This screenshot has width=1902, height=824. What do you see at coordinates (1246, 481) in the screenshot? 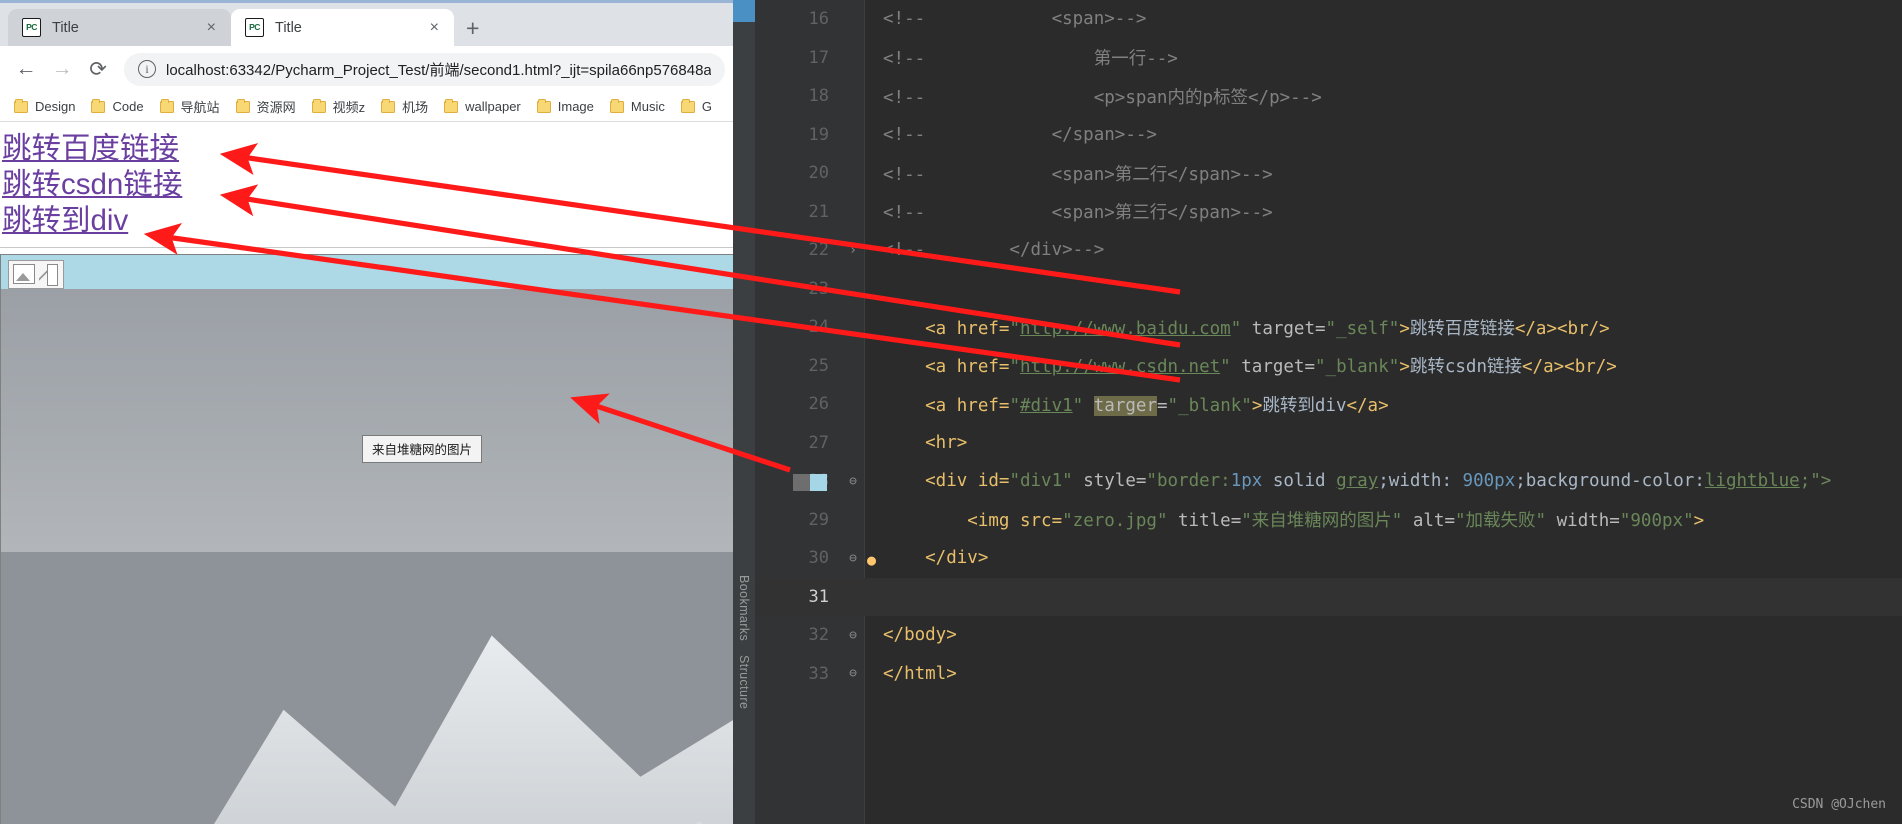
I see `code-token: 1px` at bounding box center [1246, 481].